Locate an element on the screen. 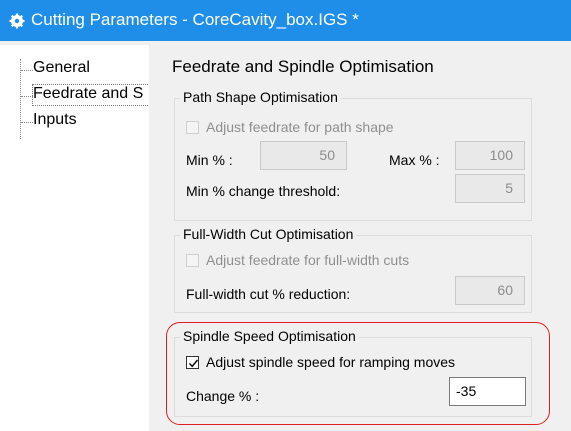 The height and width of the screenshot is (431, 571). tree-item-label: General is located at coordinates (61, 67).